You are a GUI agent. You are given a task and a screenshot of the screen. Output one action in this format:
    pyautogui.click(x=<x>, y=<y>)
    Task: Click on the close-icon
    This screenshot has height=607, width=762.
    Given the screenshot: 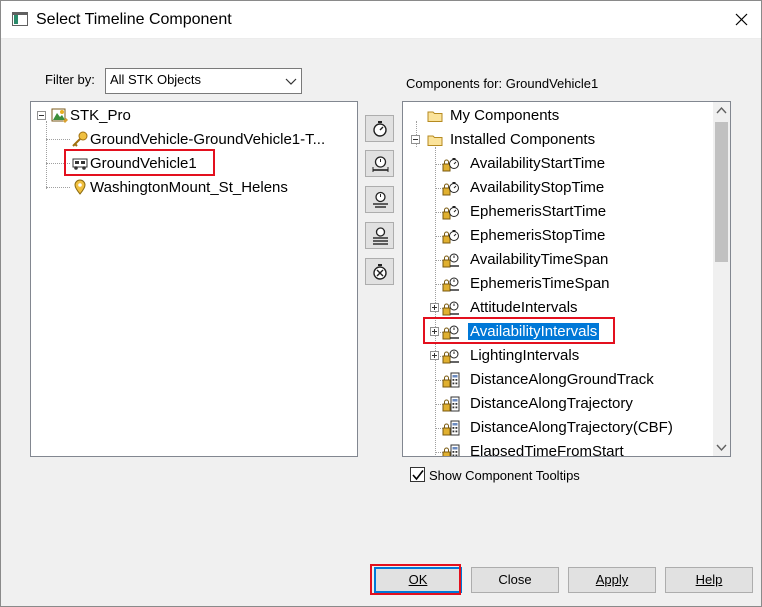 What is the action you would take?
    pyautogui.click(x=741, y=19)
    